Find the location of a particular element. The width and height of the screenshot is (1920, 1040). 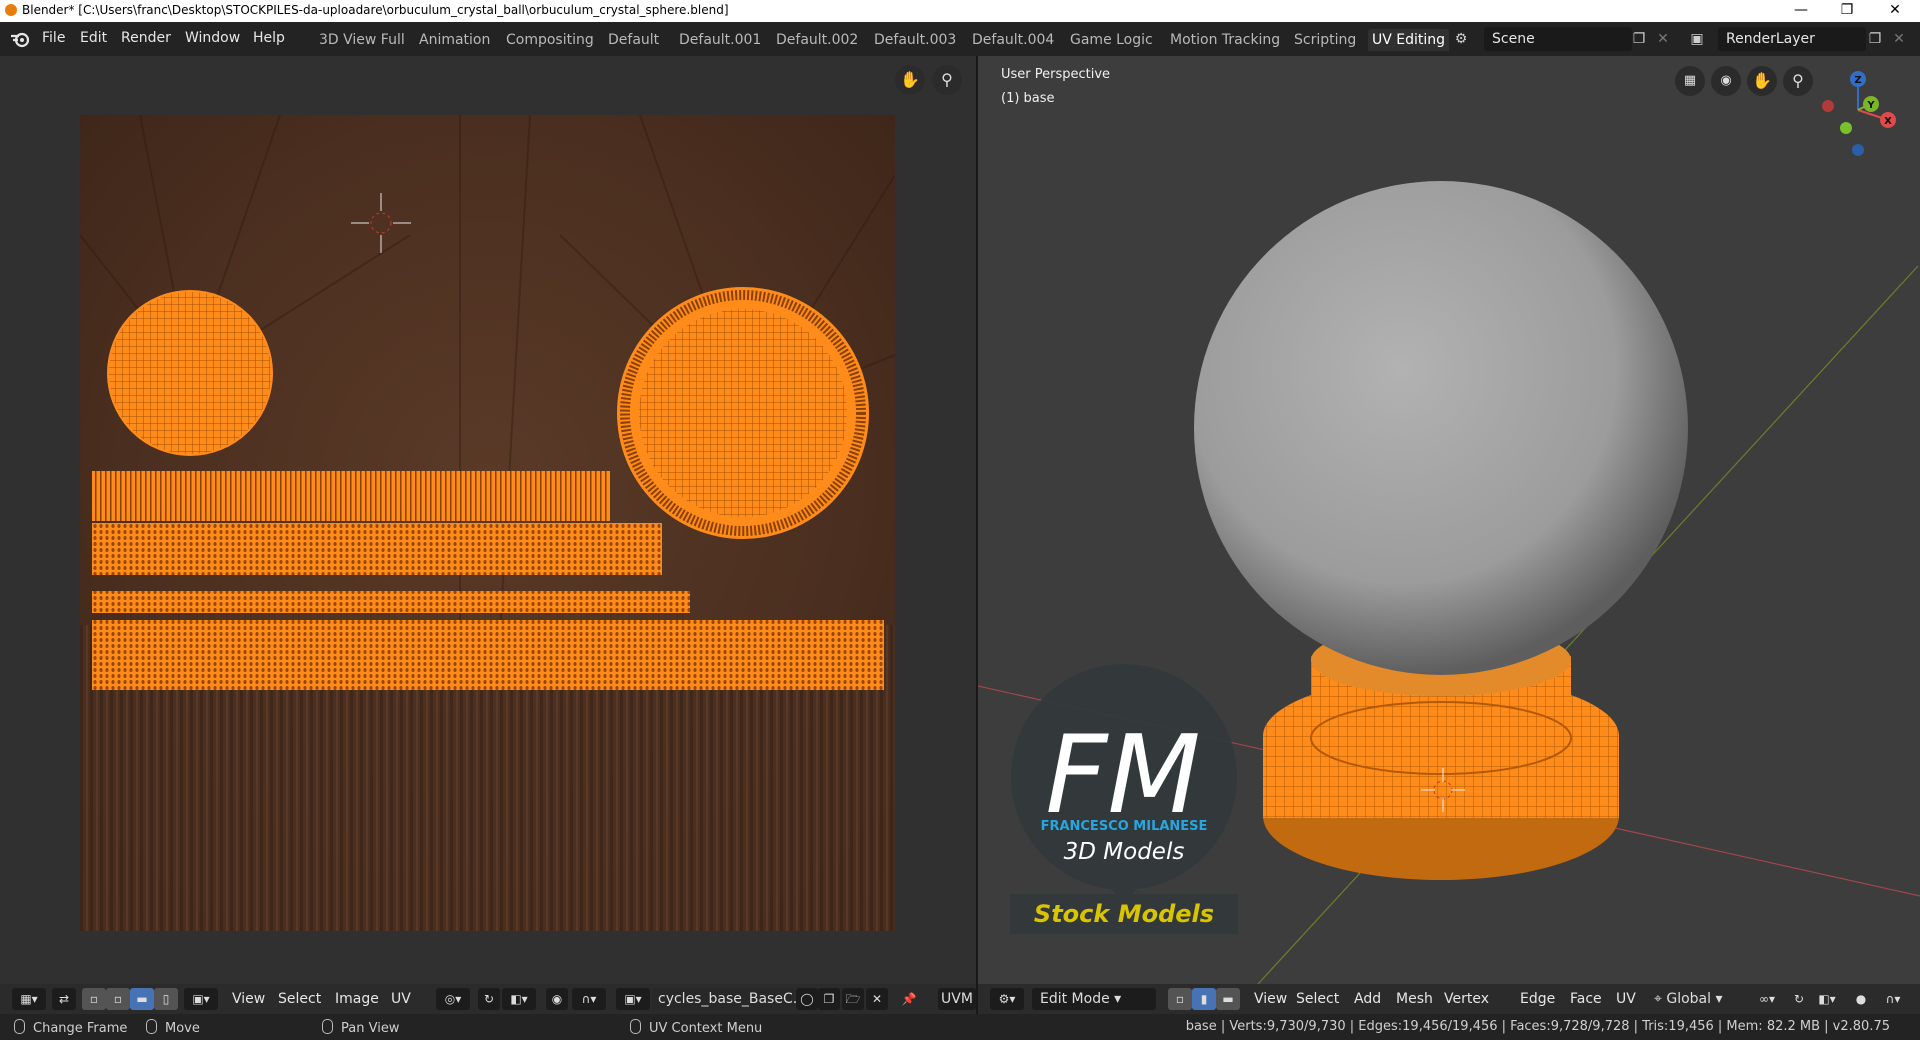

scene-field: Scene is located at coordinates (1558, 39).